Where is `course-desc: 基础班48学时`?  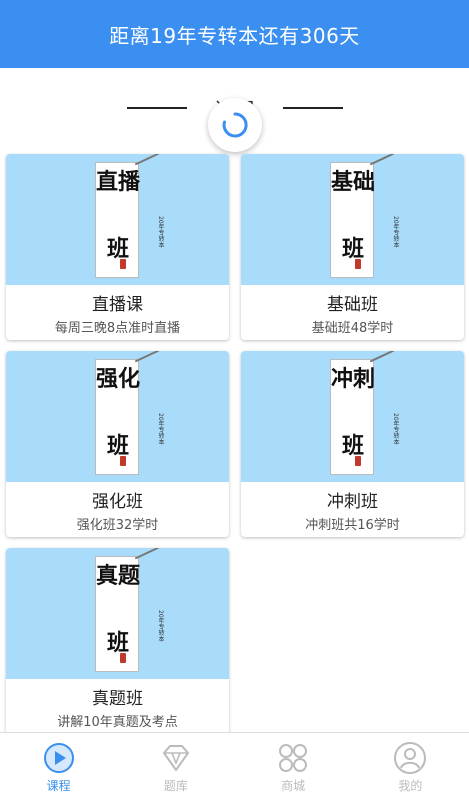
course-desc: 基础班48学时 is located at coordinates (352, 328).